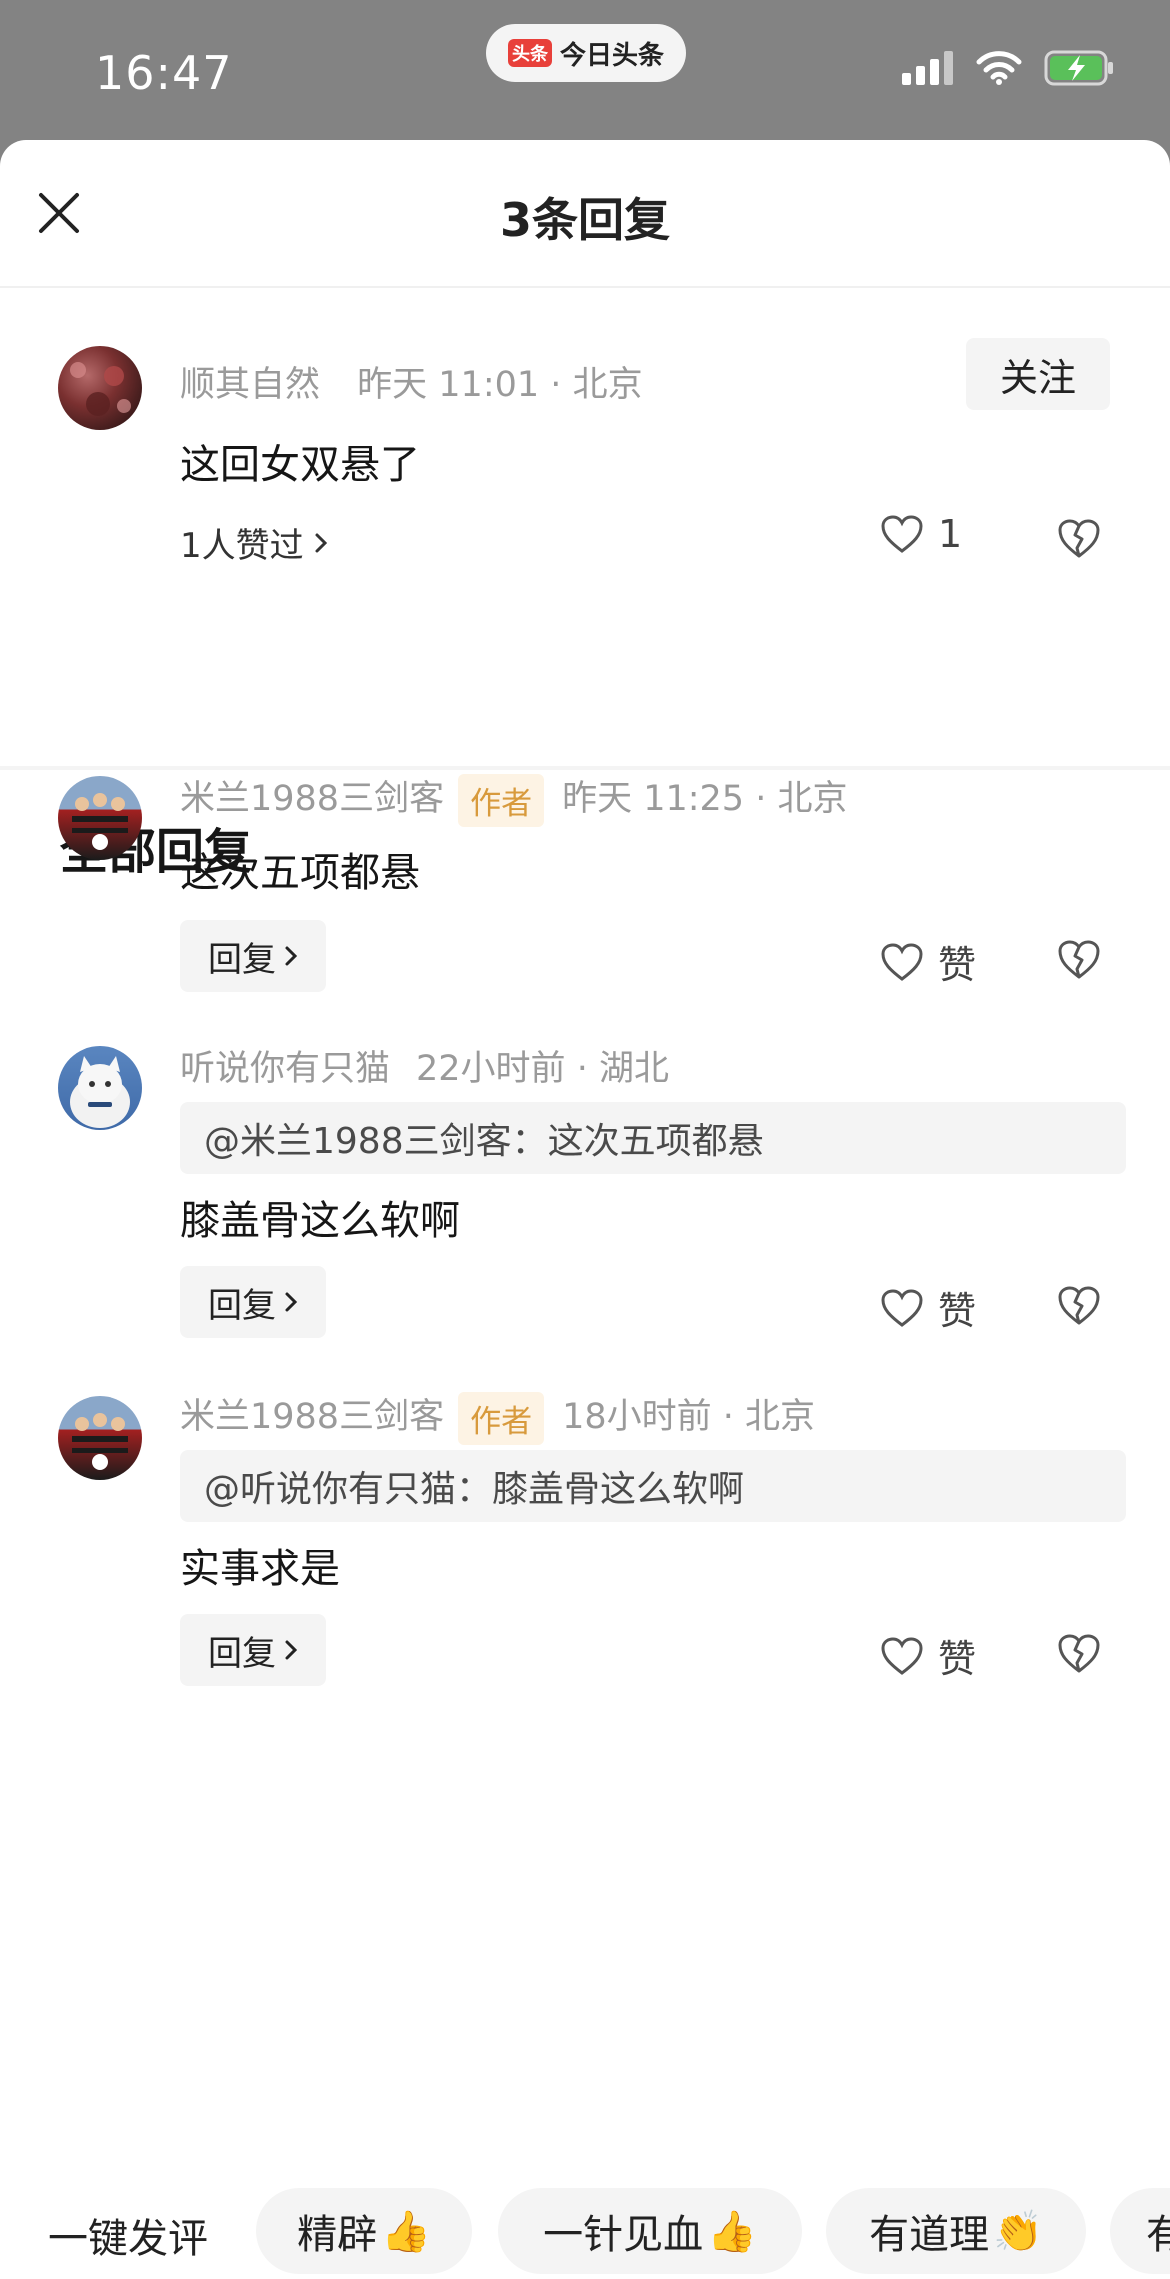 The image size is (1170, 2279). What do you see at coordinates (1158, 2235) in the screenshot?
I see `chip-text: 有` at bounding box center [1158, 2235].